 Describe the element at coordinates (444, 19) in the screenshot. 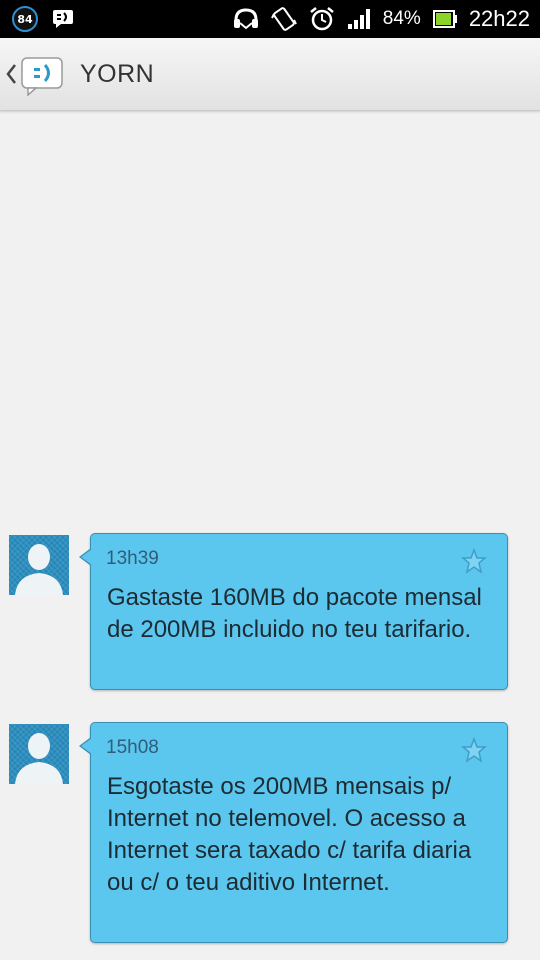

I see `battery-icon` at that location.